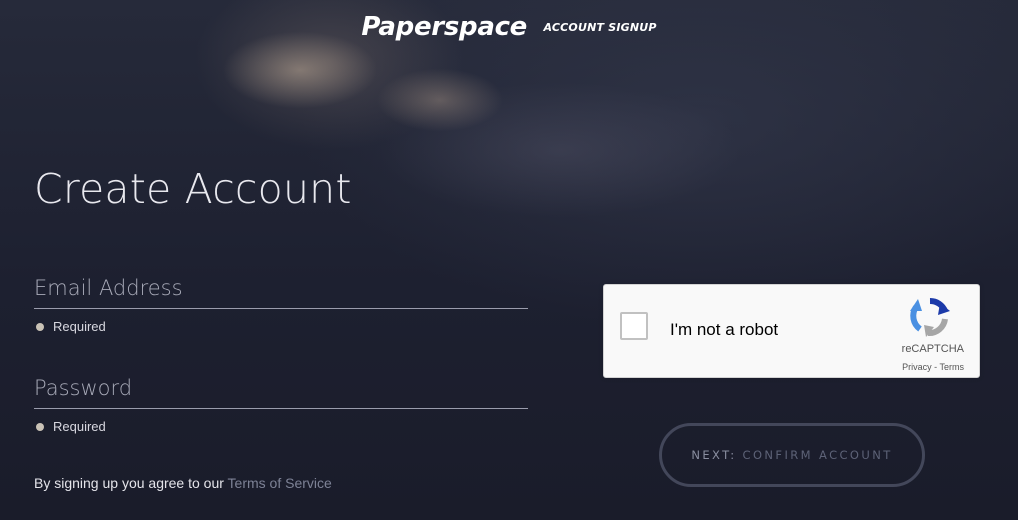 The height and width of the screenshot is (520, 1018). Describe the element at coordinates (280, 483) in the screenshot. I see `terms-of-service-link: Terms of Service` at that location.